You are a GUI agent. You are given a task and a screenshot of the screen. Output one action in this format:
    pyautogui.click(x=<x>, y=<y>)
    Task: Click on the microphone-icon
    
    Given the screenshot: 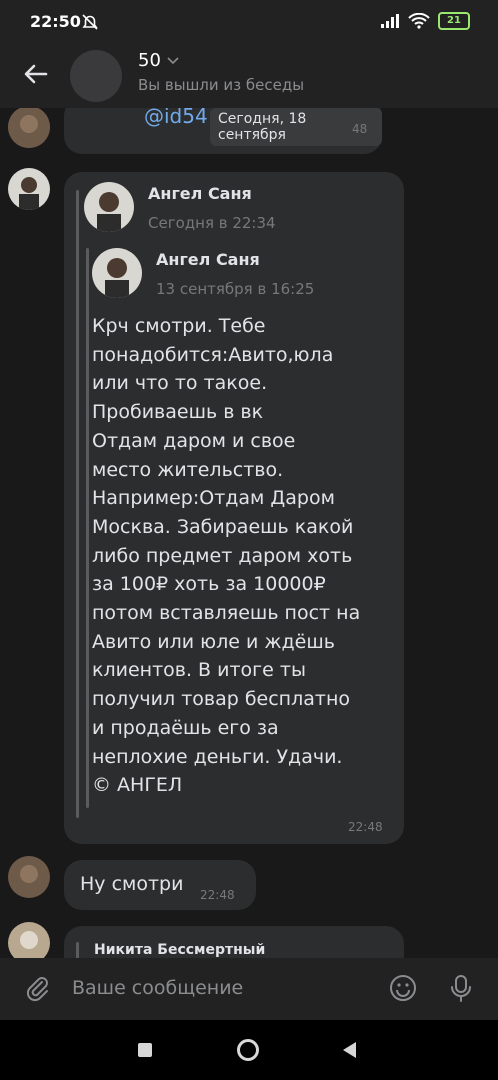 What is the action you would take?
    pyautogui.click(x=461, y=988)
    